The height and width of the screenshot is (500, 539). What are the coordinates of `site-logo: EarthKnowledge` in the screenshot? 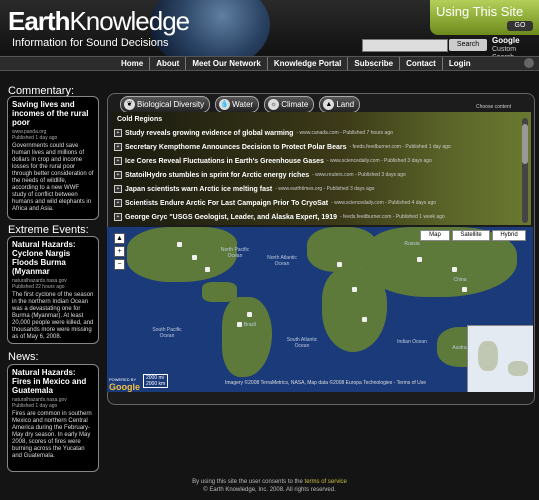 It's located at (99, 21).